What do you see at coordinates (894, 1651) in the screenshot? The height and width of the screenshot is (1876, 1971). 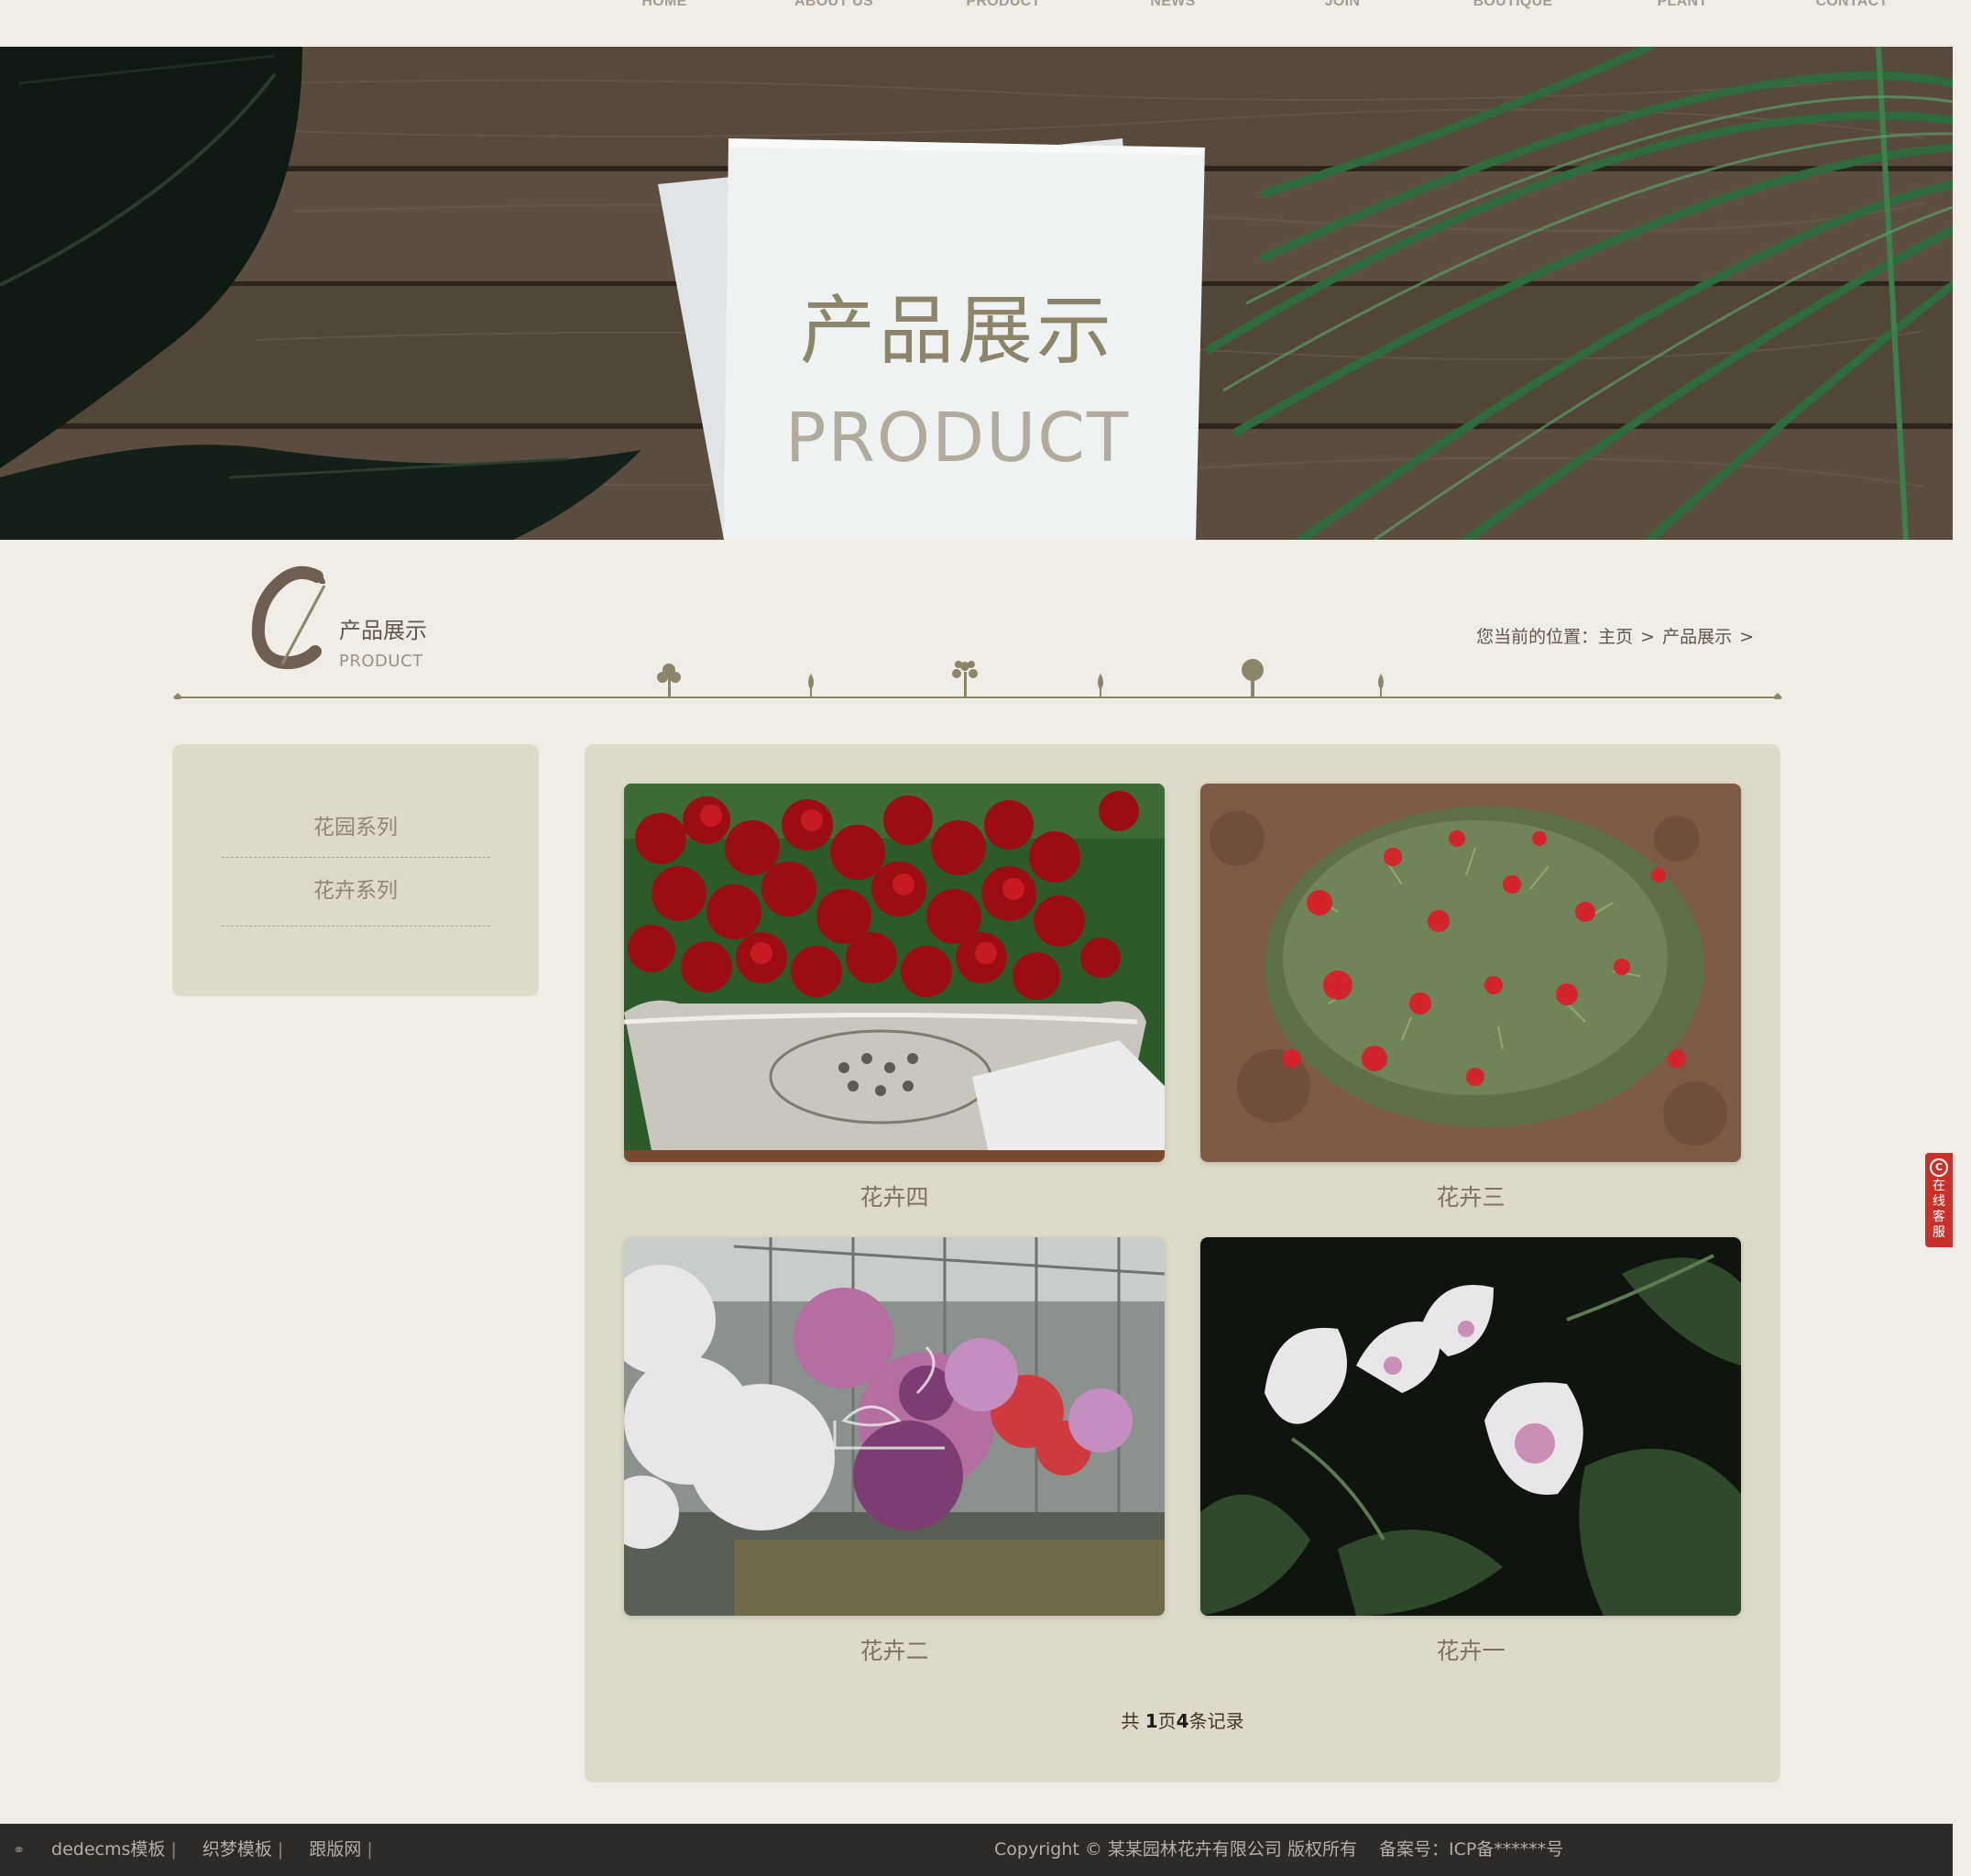 I see `product-name: 花卉二` at bounding box center [894, 1651].